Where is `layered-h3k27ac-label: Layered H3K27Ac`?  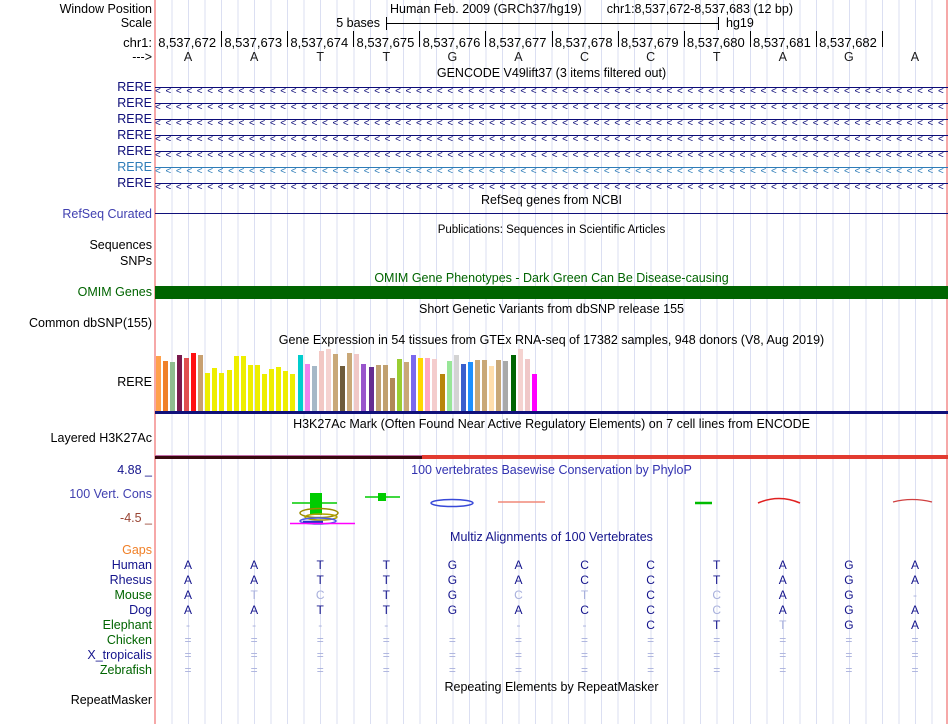 layered-h3k27ac-label: Layered H3K27Ac is located at coordinates (76, 438).